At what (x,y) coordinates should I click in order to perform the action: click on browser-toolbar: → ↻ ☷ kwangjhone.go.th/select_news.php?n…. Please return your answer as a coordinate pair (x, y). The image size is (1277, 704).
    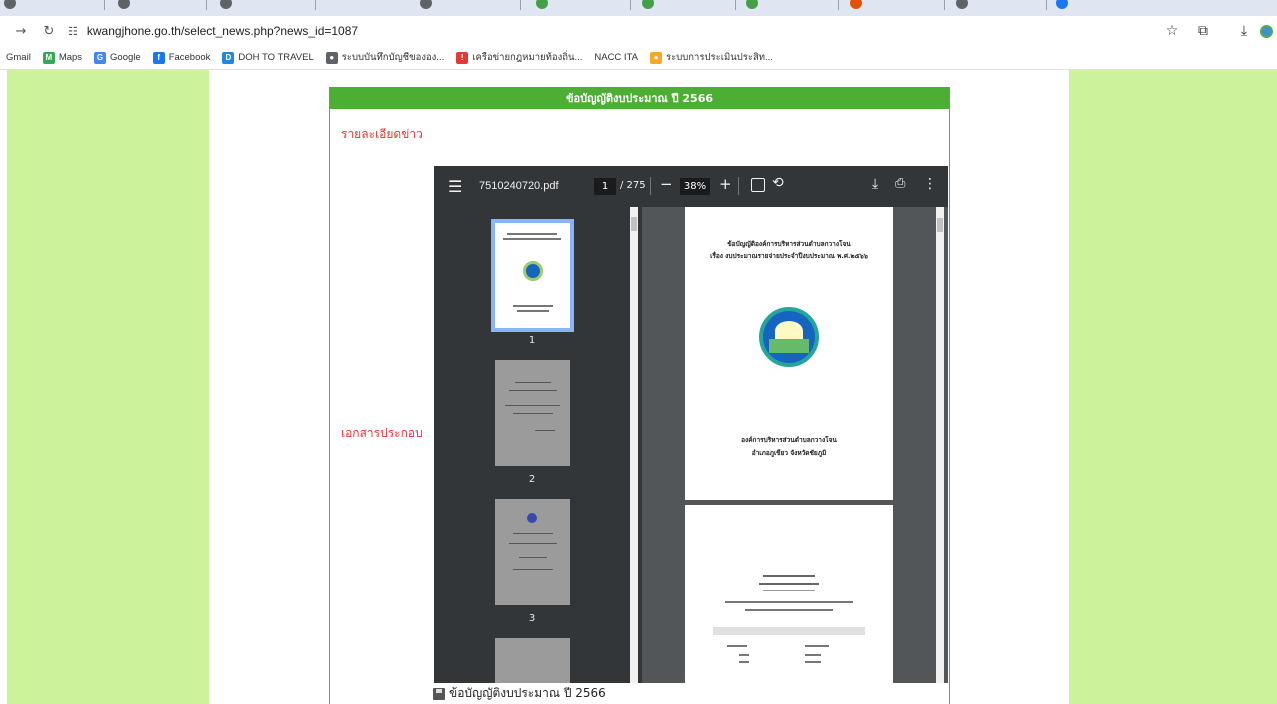
    Looking at the image, I should click on (638, 31).